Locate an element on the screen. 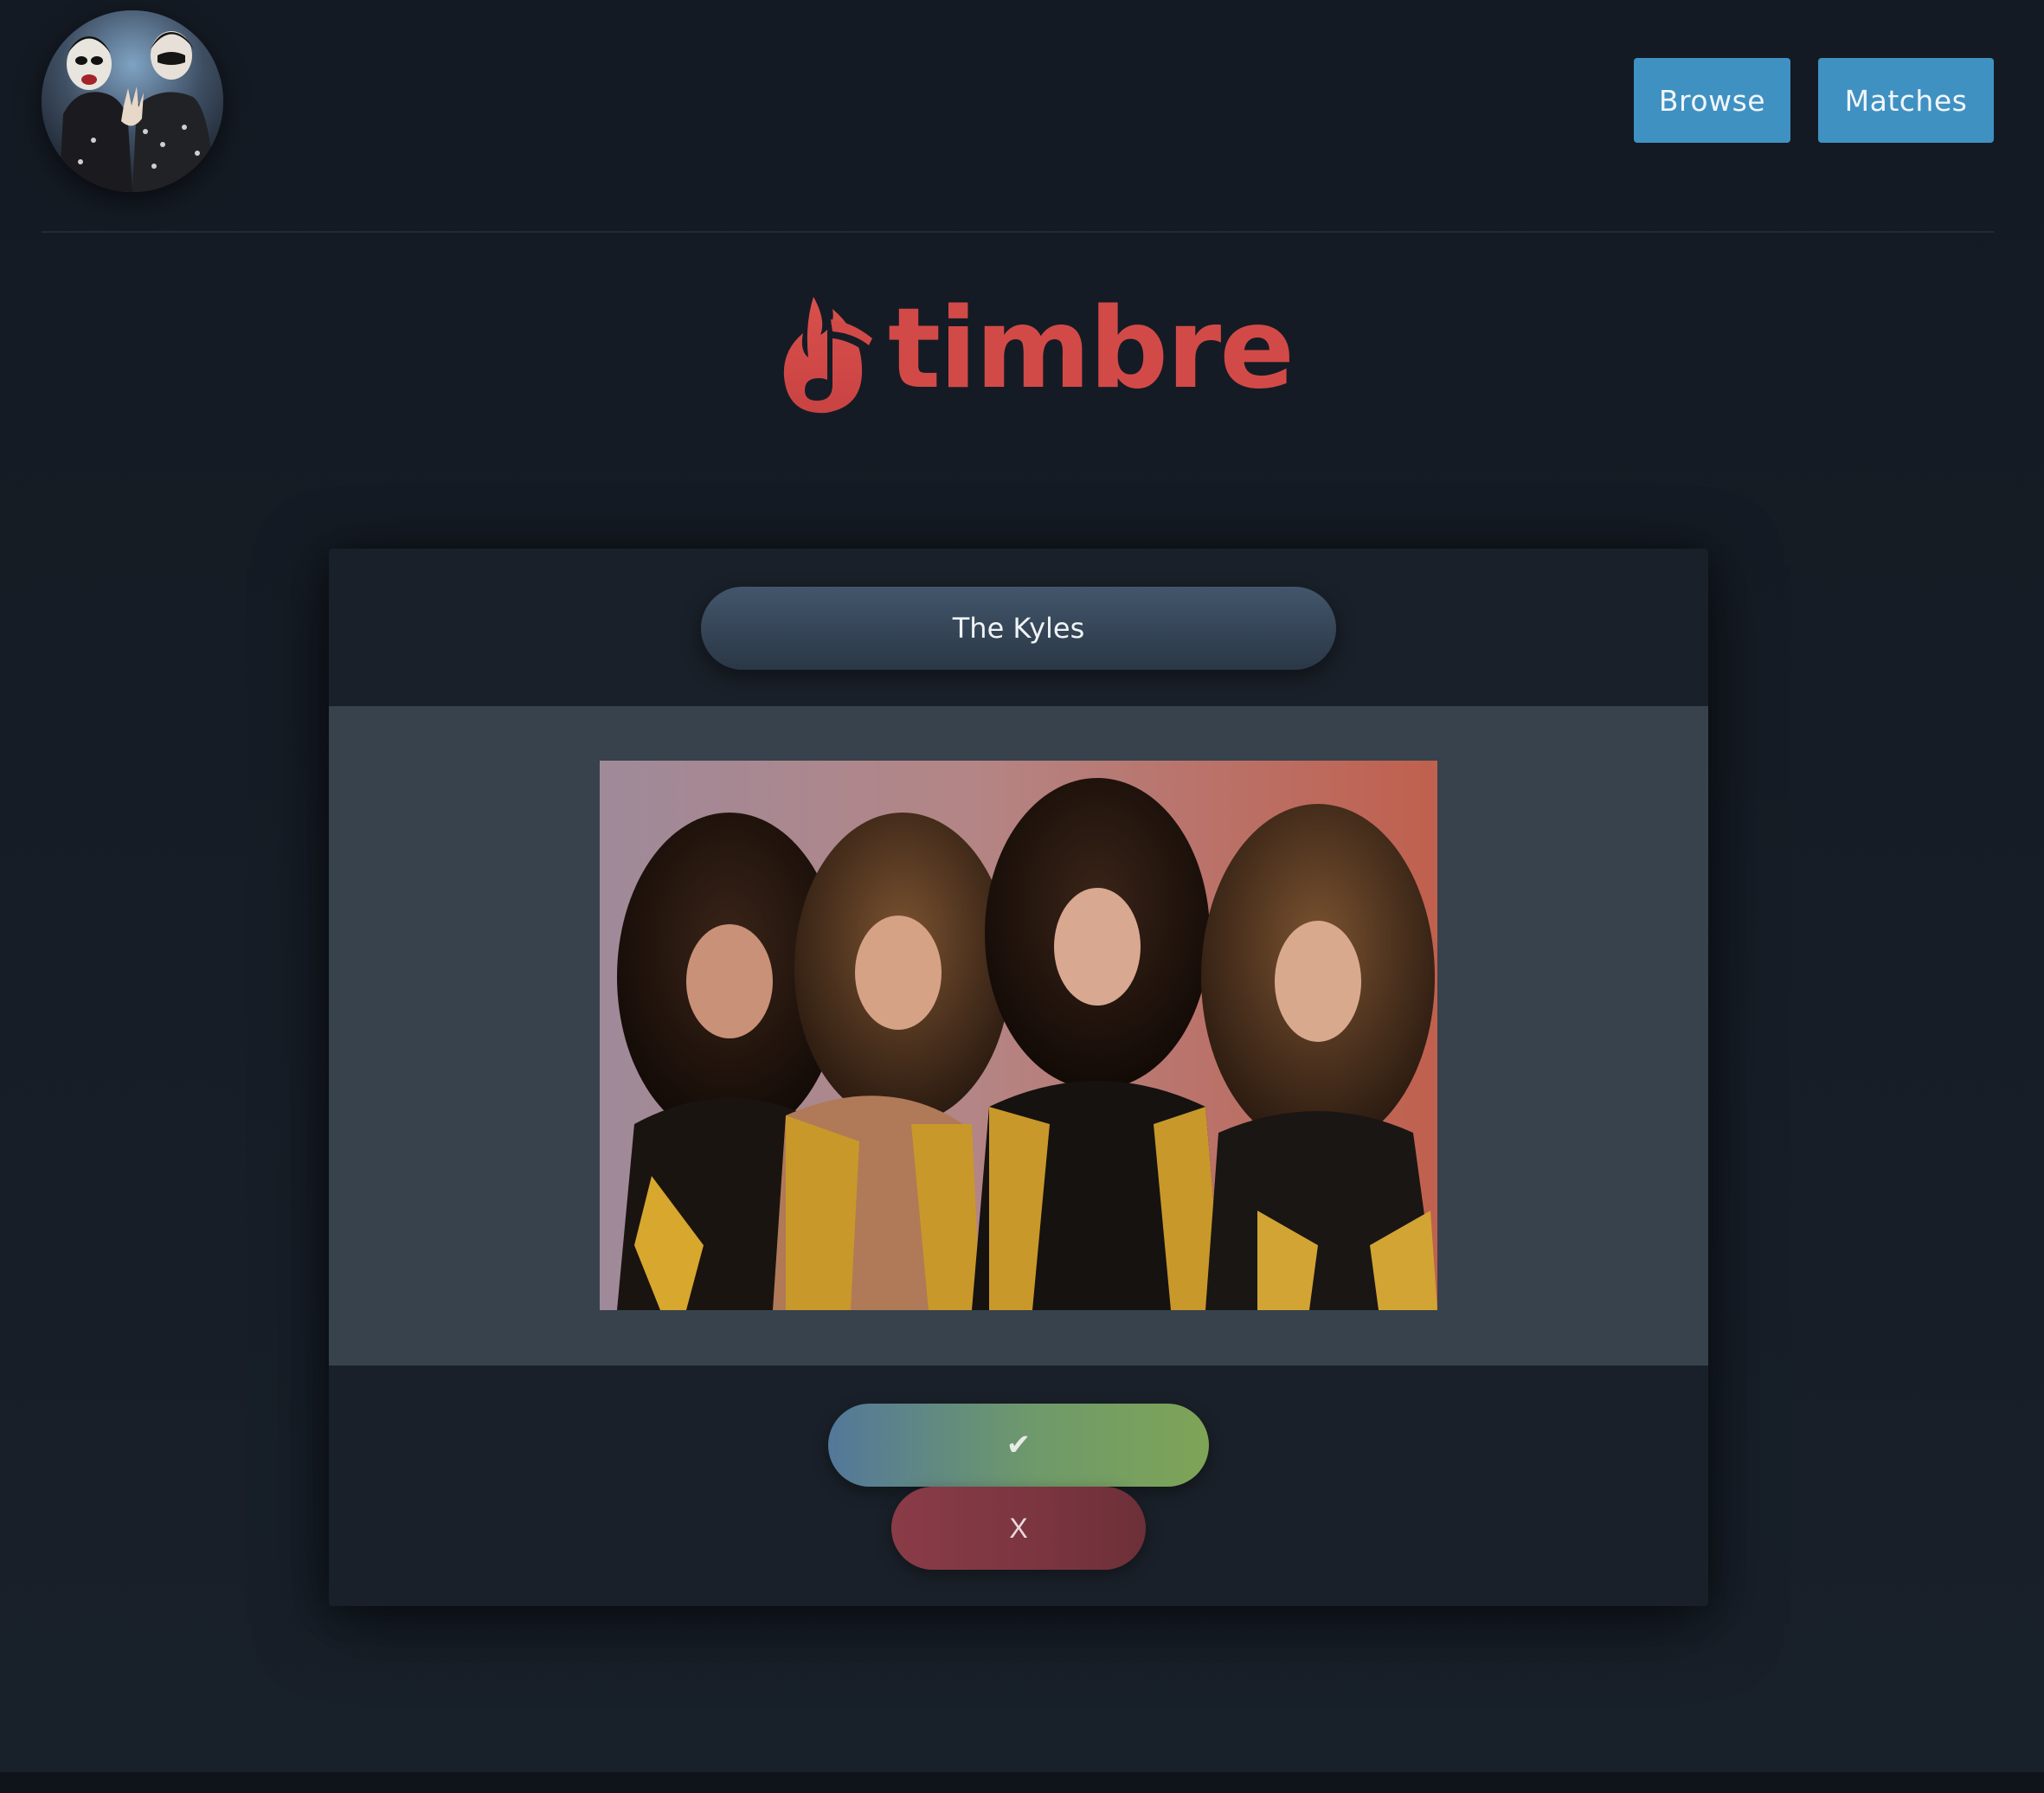 The height and width of the screenshot is (1793, 2044). like-button: ✔ is located at coordinates (1018, 1445).